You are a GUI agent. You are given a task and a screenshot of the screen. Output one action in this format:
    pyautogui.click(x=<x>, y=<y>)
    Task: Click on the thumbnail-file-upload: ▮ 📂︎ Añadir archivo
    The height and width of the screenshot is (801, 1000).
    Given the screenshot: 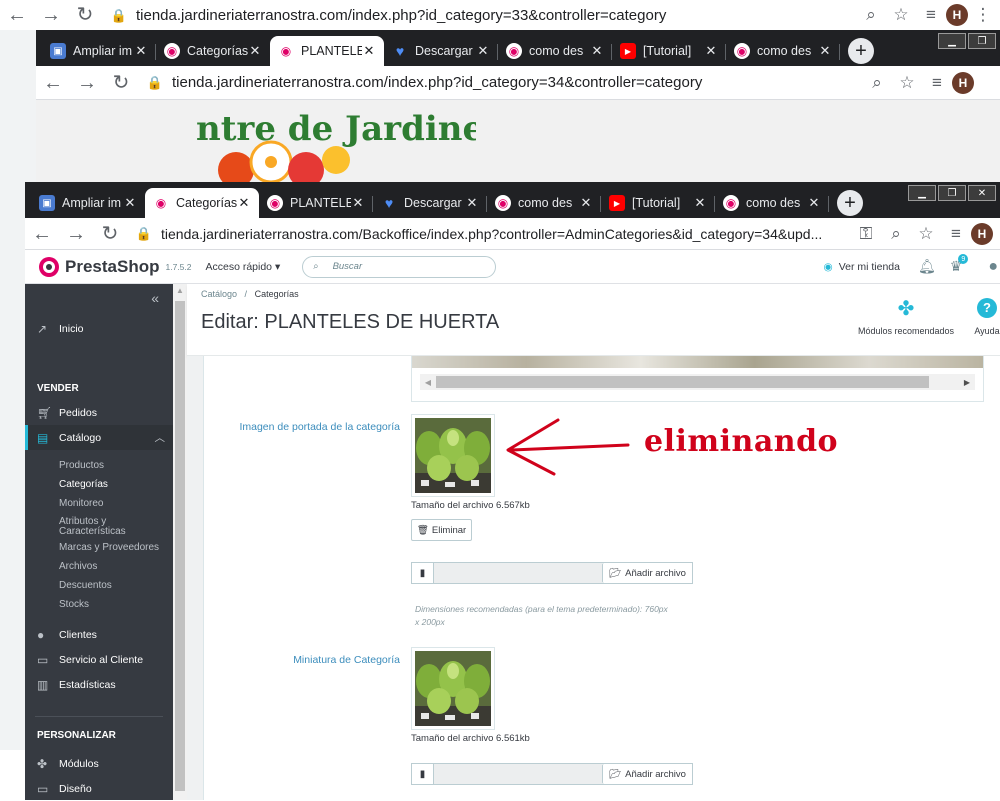 What is the action you would take?
    pyautogui.click(x=552, y=774)
    